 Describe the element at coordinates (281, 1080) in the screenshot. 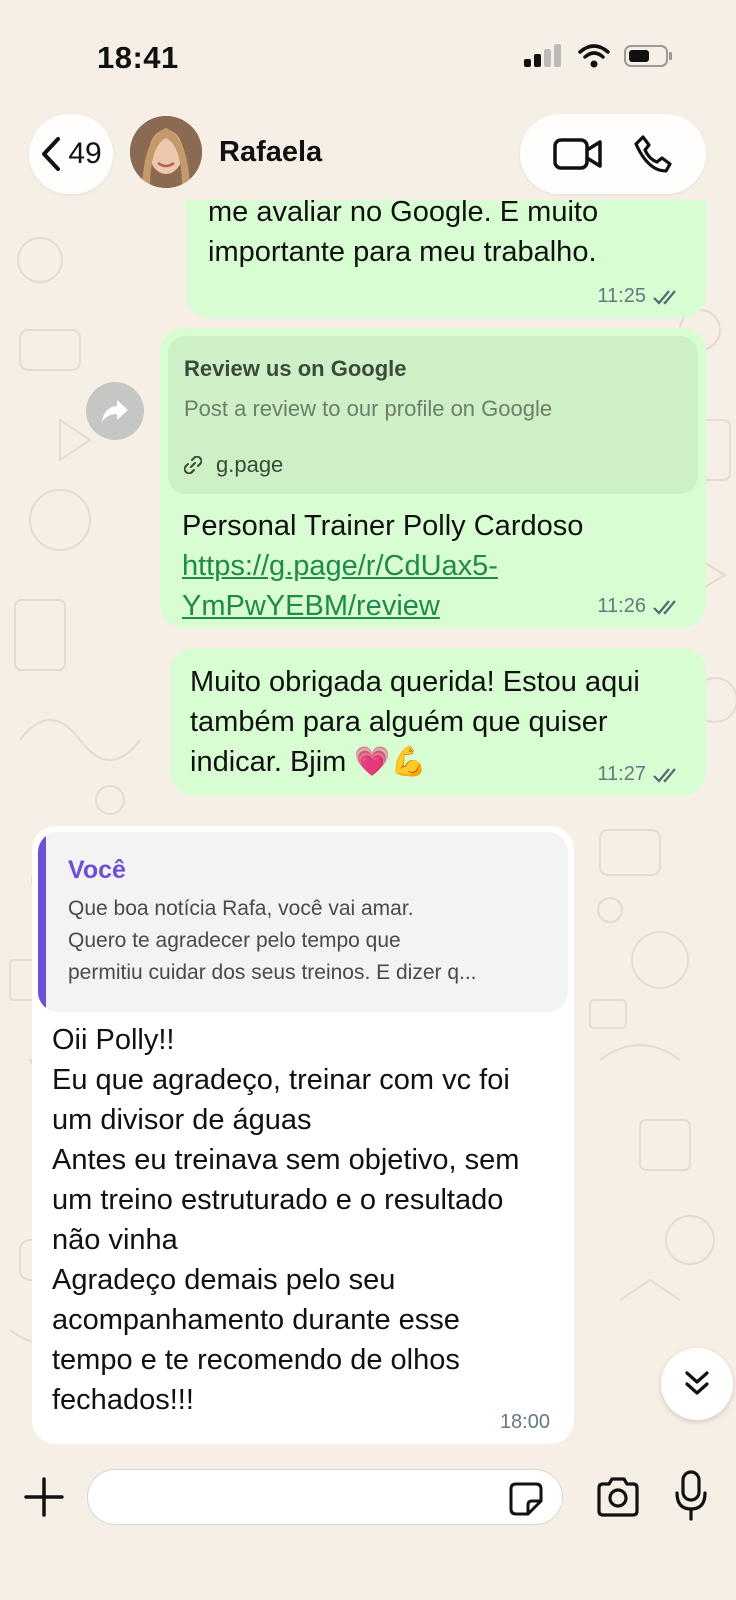

I see `message-text-line: Eu que agradeço, treinar com vc foi` at that location.